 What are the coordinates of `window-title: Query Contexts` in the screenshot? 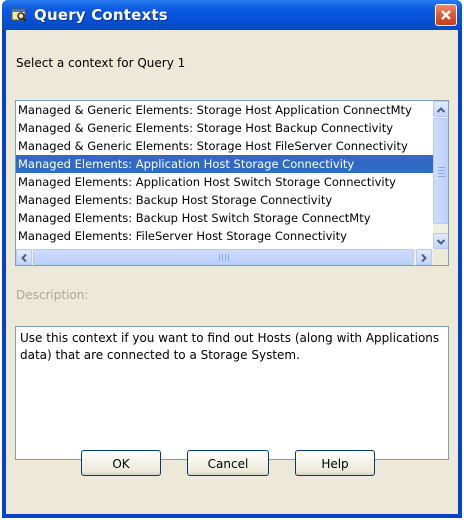 It's located at (101, 15).